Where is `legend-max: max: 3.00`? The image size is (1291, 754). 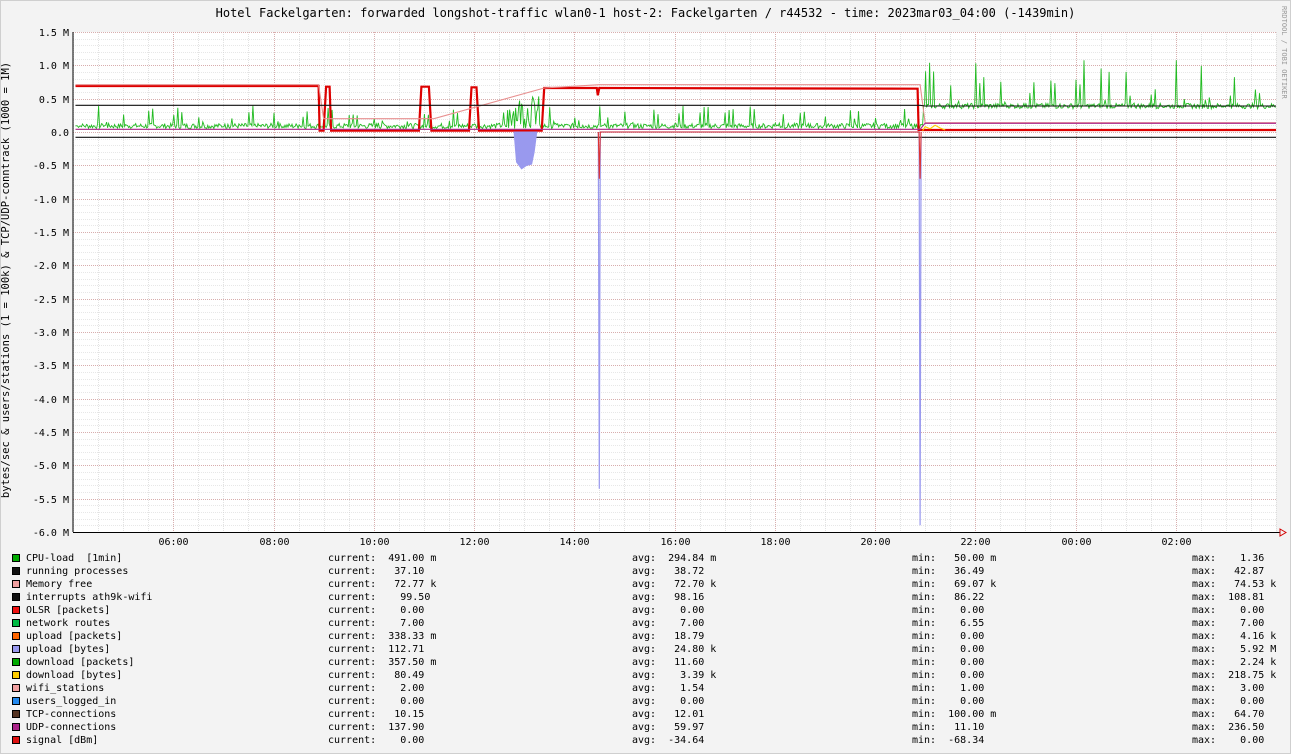
legend-max: max: 3.00 is located at coordinates (1228, 688).